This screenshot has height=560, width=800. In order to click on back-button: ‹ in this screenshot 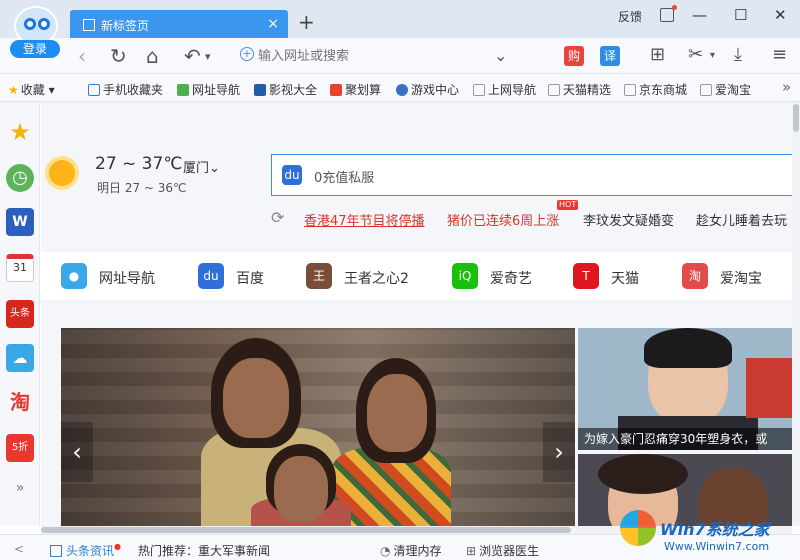, I will do `click(82, 56)`.